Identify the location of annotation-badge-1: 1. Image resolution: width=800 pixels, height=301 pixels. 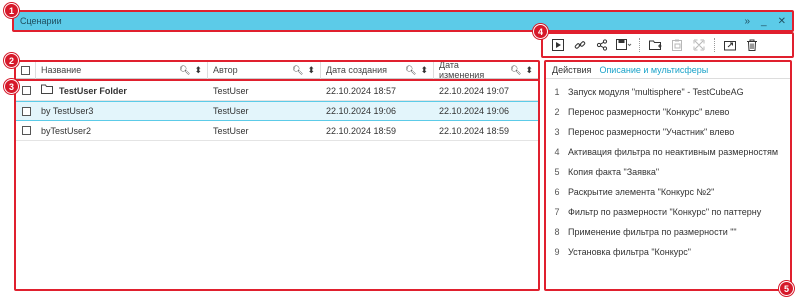
(11, 10).